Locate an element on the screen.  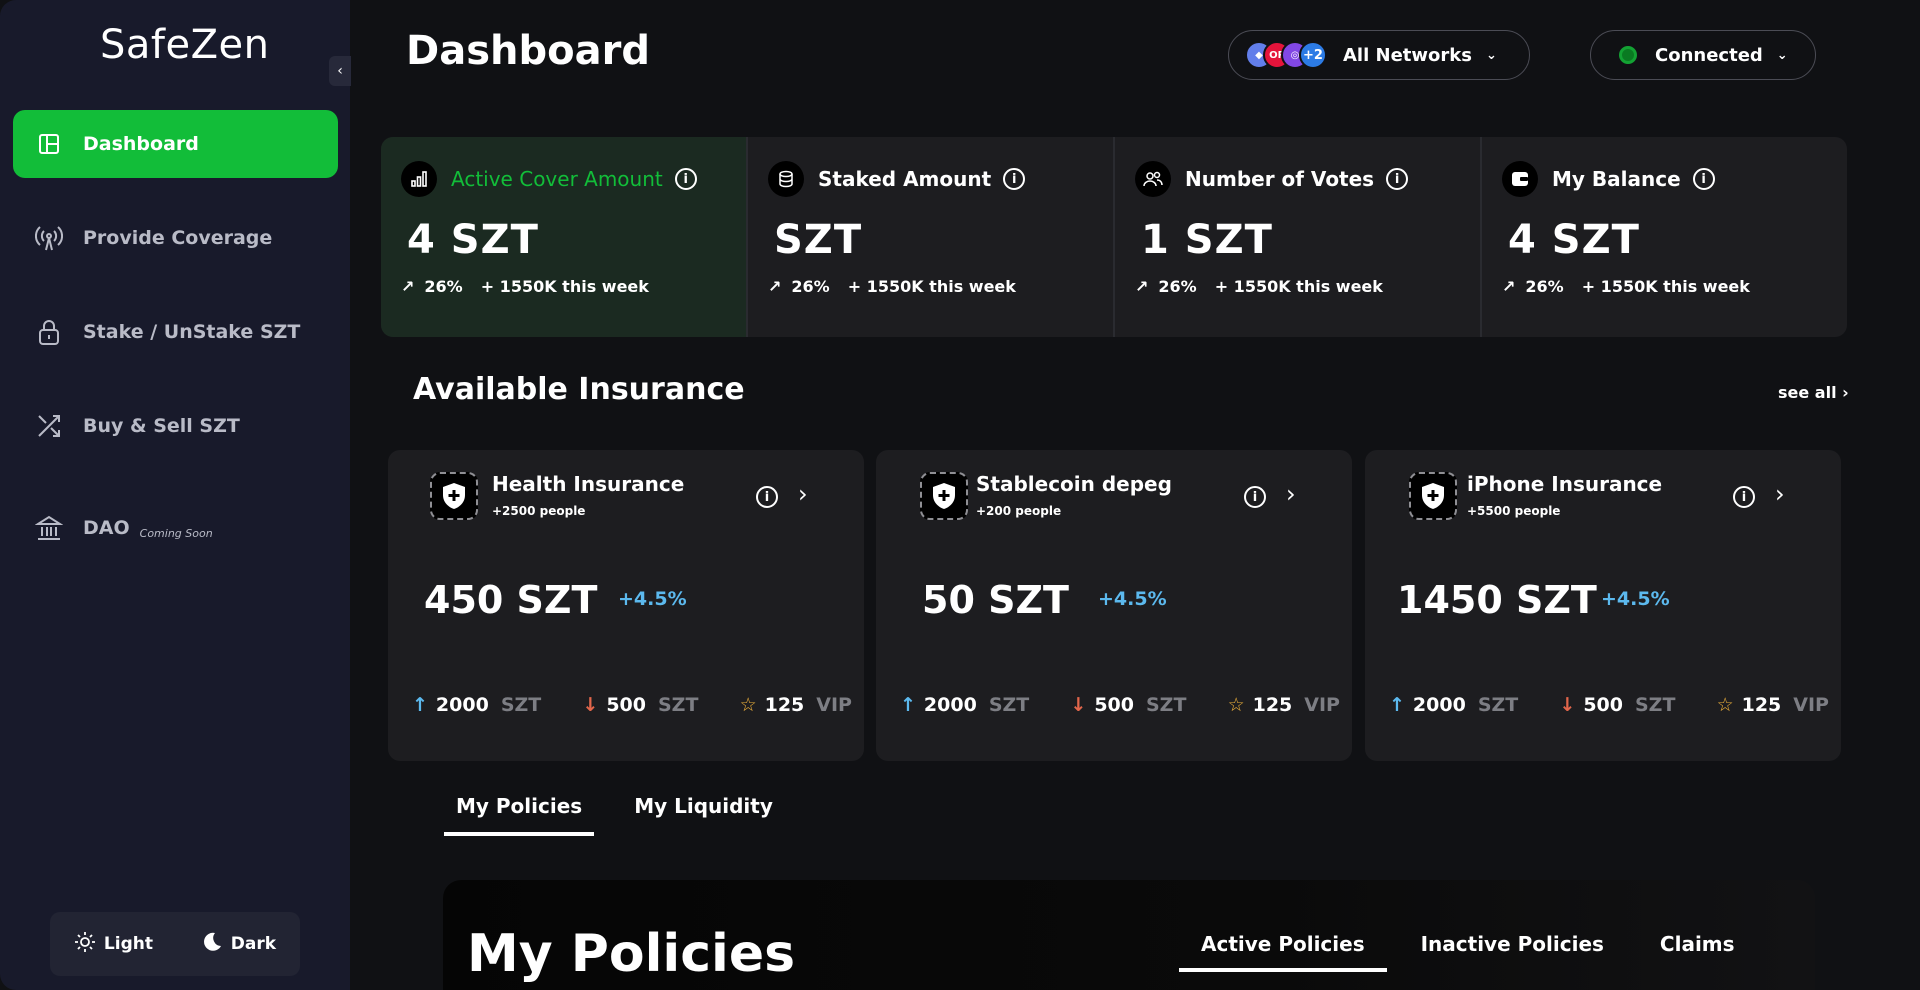
dark-label: Dark is located at coordinates (253, 944).